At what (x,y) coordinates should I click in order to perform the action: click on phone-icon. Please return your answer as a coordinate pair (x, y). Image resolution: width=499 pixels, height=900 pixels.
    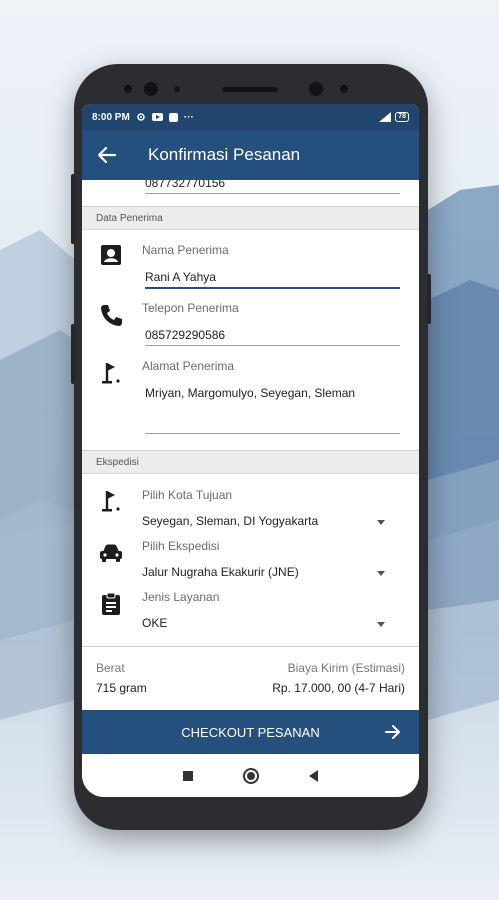
    Looking at the image, I should click on (111, 315).